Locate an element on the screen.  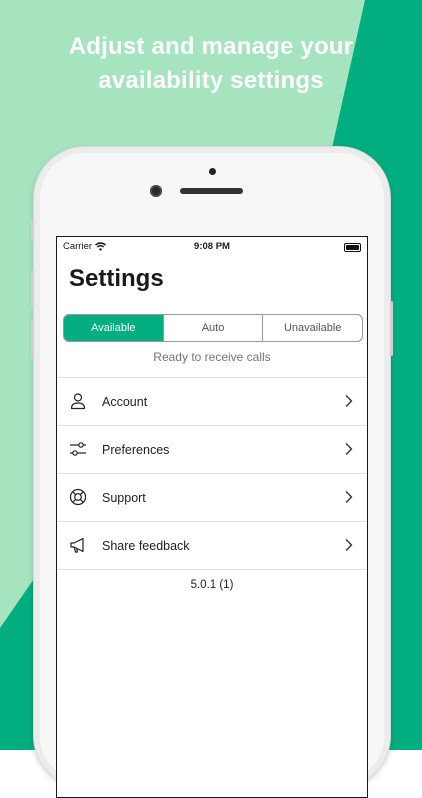
page-title: Settings is located at coordinates (116, 278).